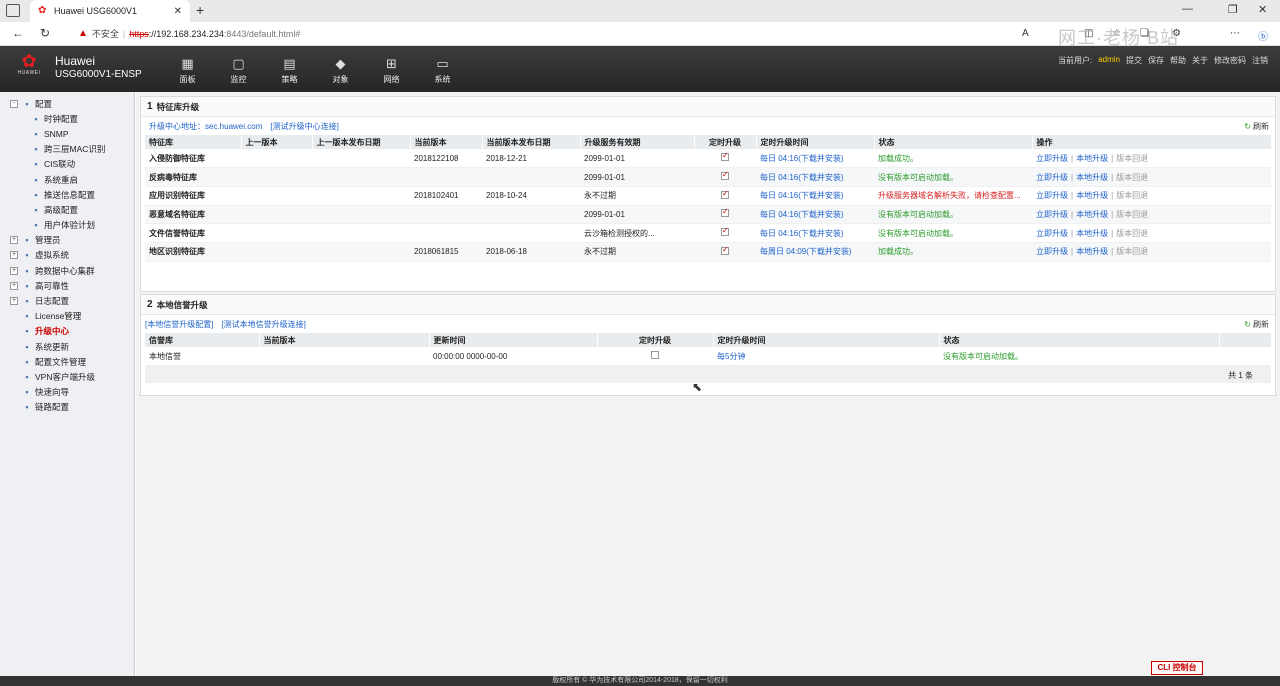 This screenshot has height=686, width=1280. I want to click on sidebar-item: ▪ 高级配置, so click(67, 209).